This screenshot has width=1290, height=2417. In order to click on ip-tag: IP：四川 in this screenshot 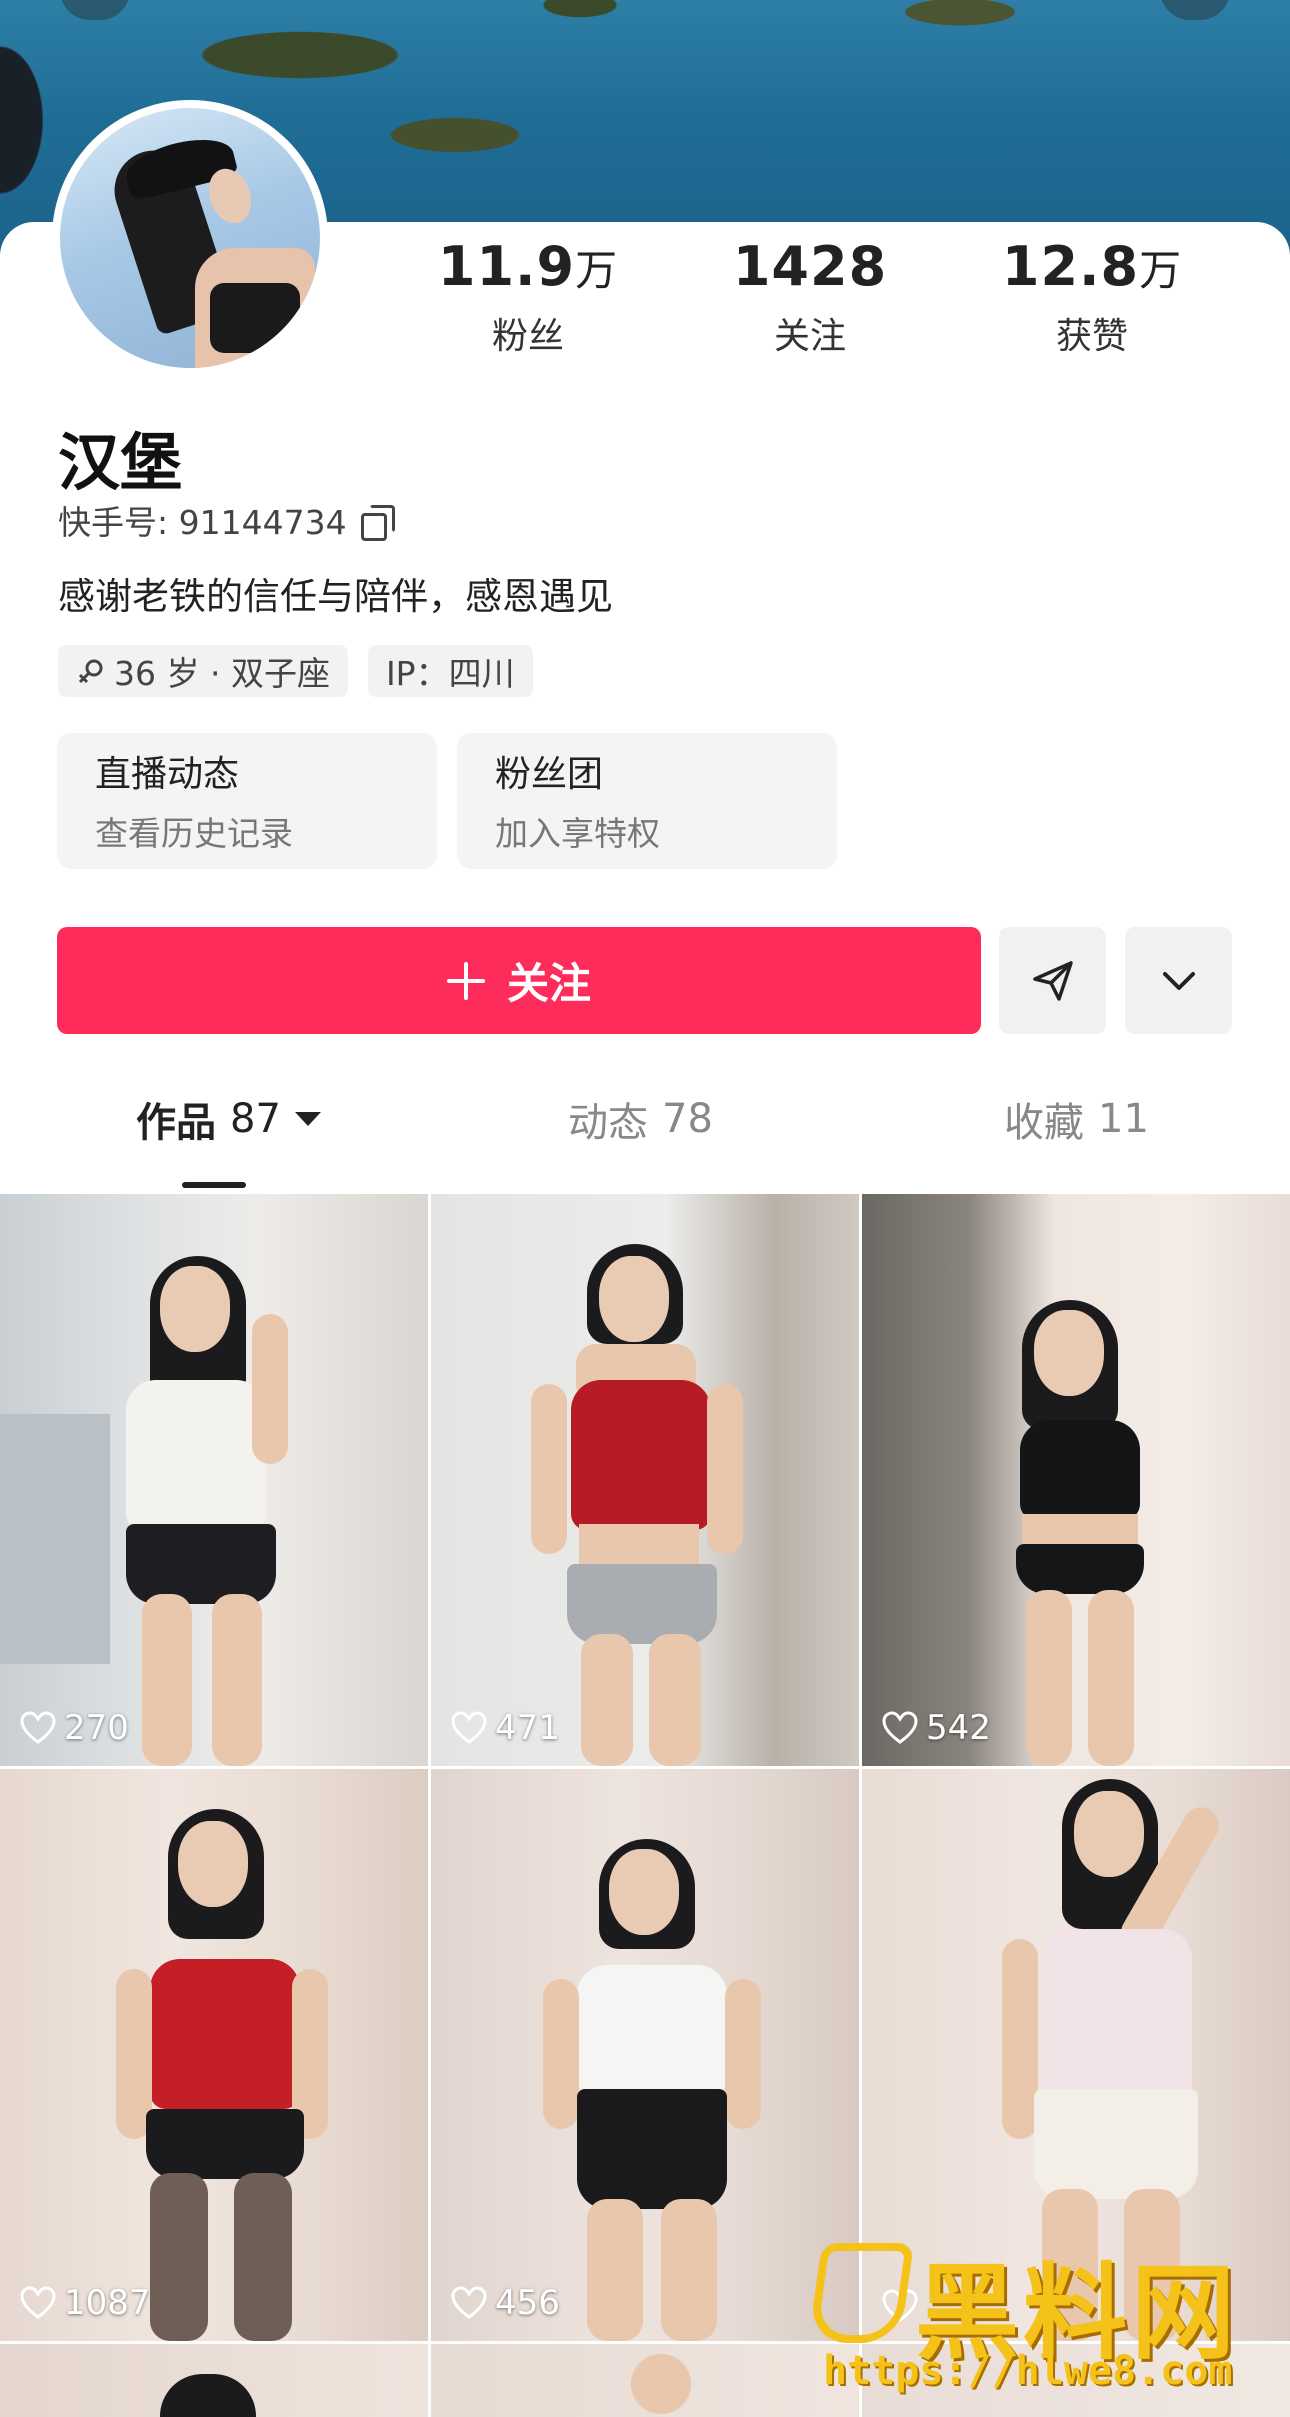, I will do `click(450, 671)`.